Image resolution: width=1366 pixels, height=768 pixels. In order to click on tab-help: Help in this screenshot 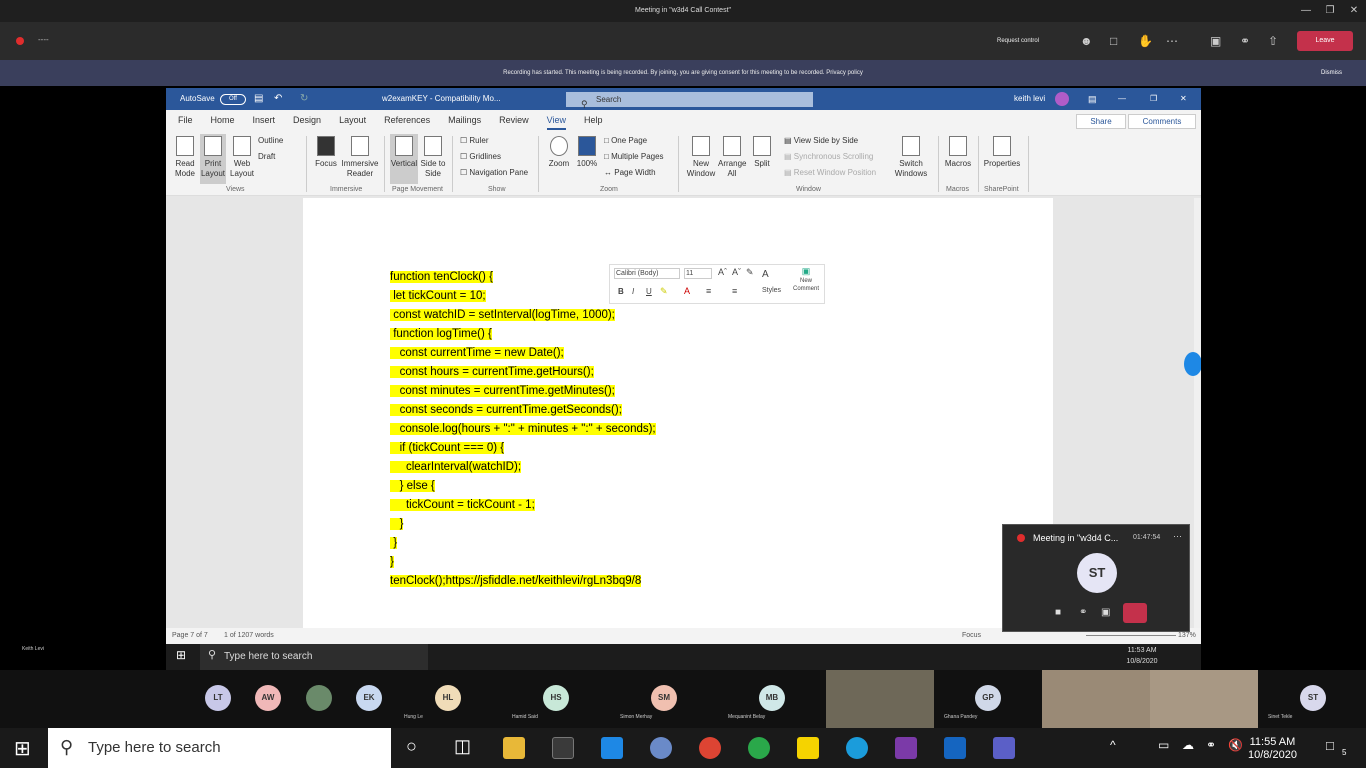, I will do `click(593, 120)`.